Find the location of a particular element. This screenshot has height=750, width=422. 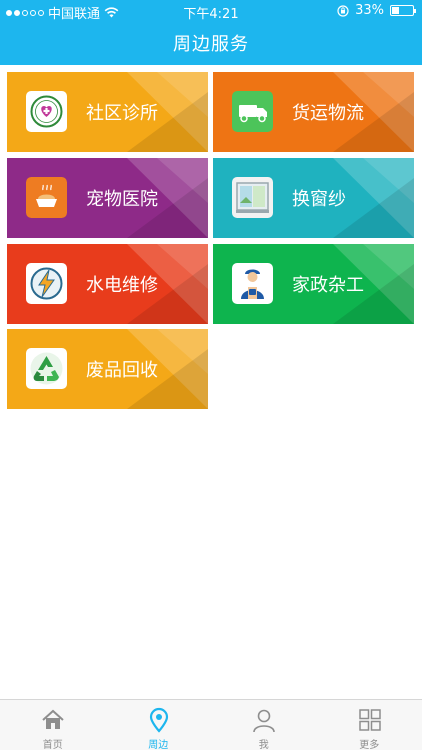

tab-bar: 首页 周边 我 更多 is located at coordinates (211, 724).